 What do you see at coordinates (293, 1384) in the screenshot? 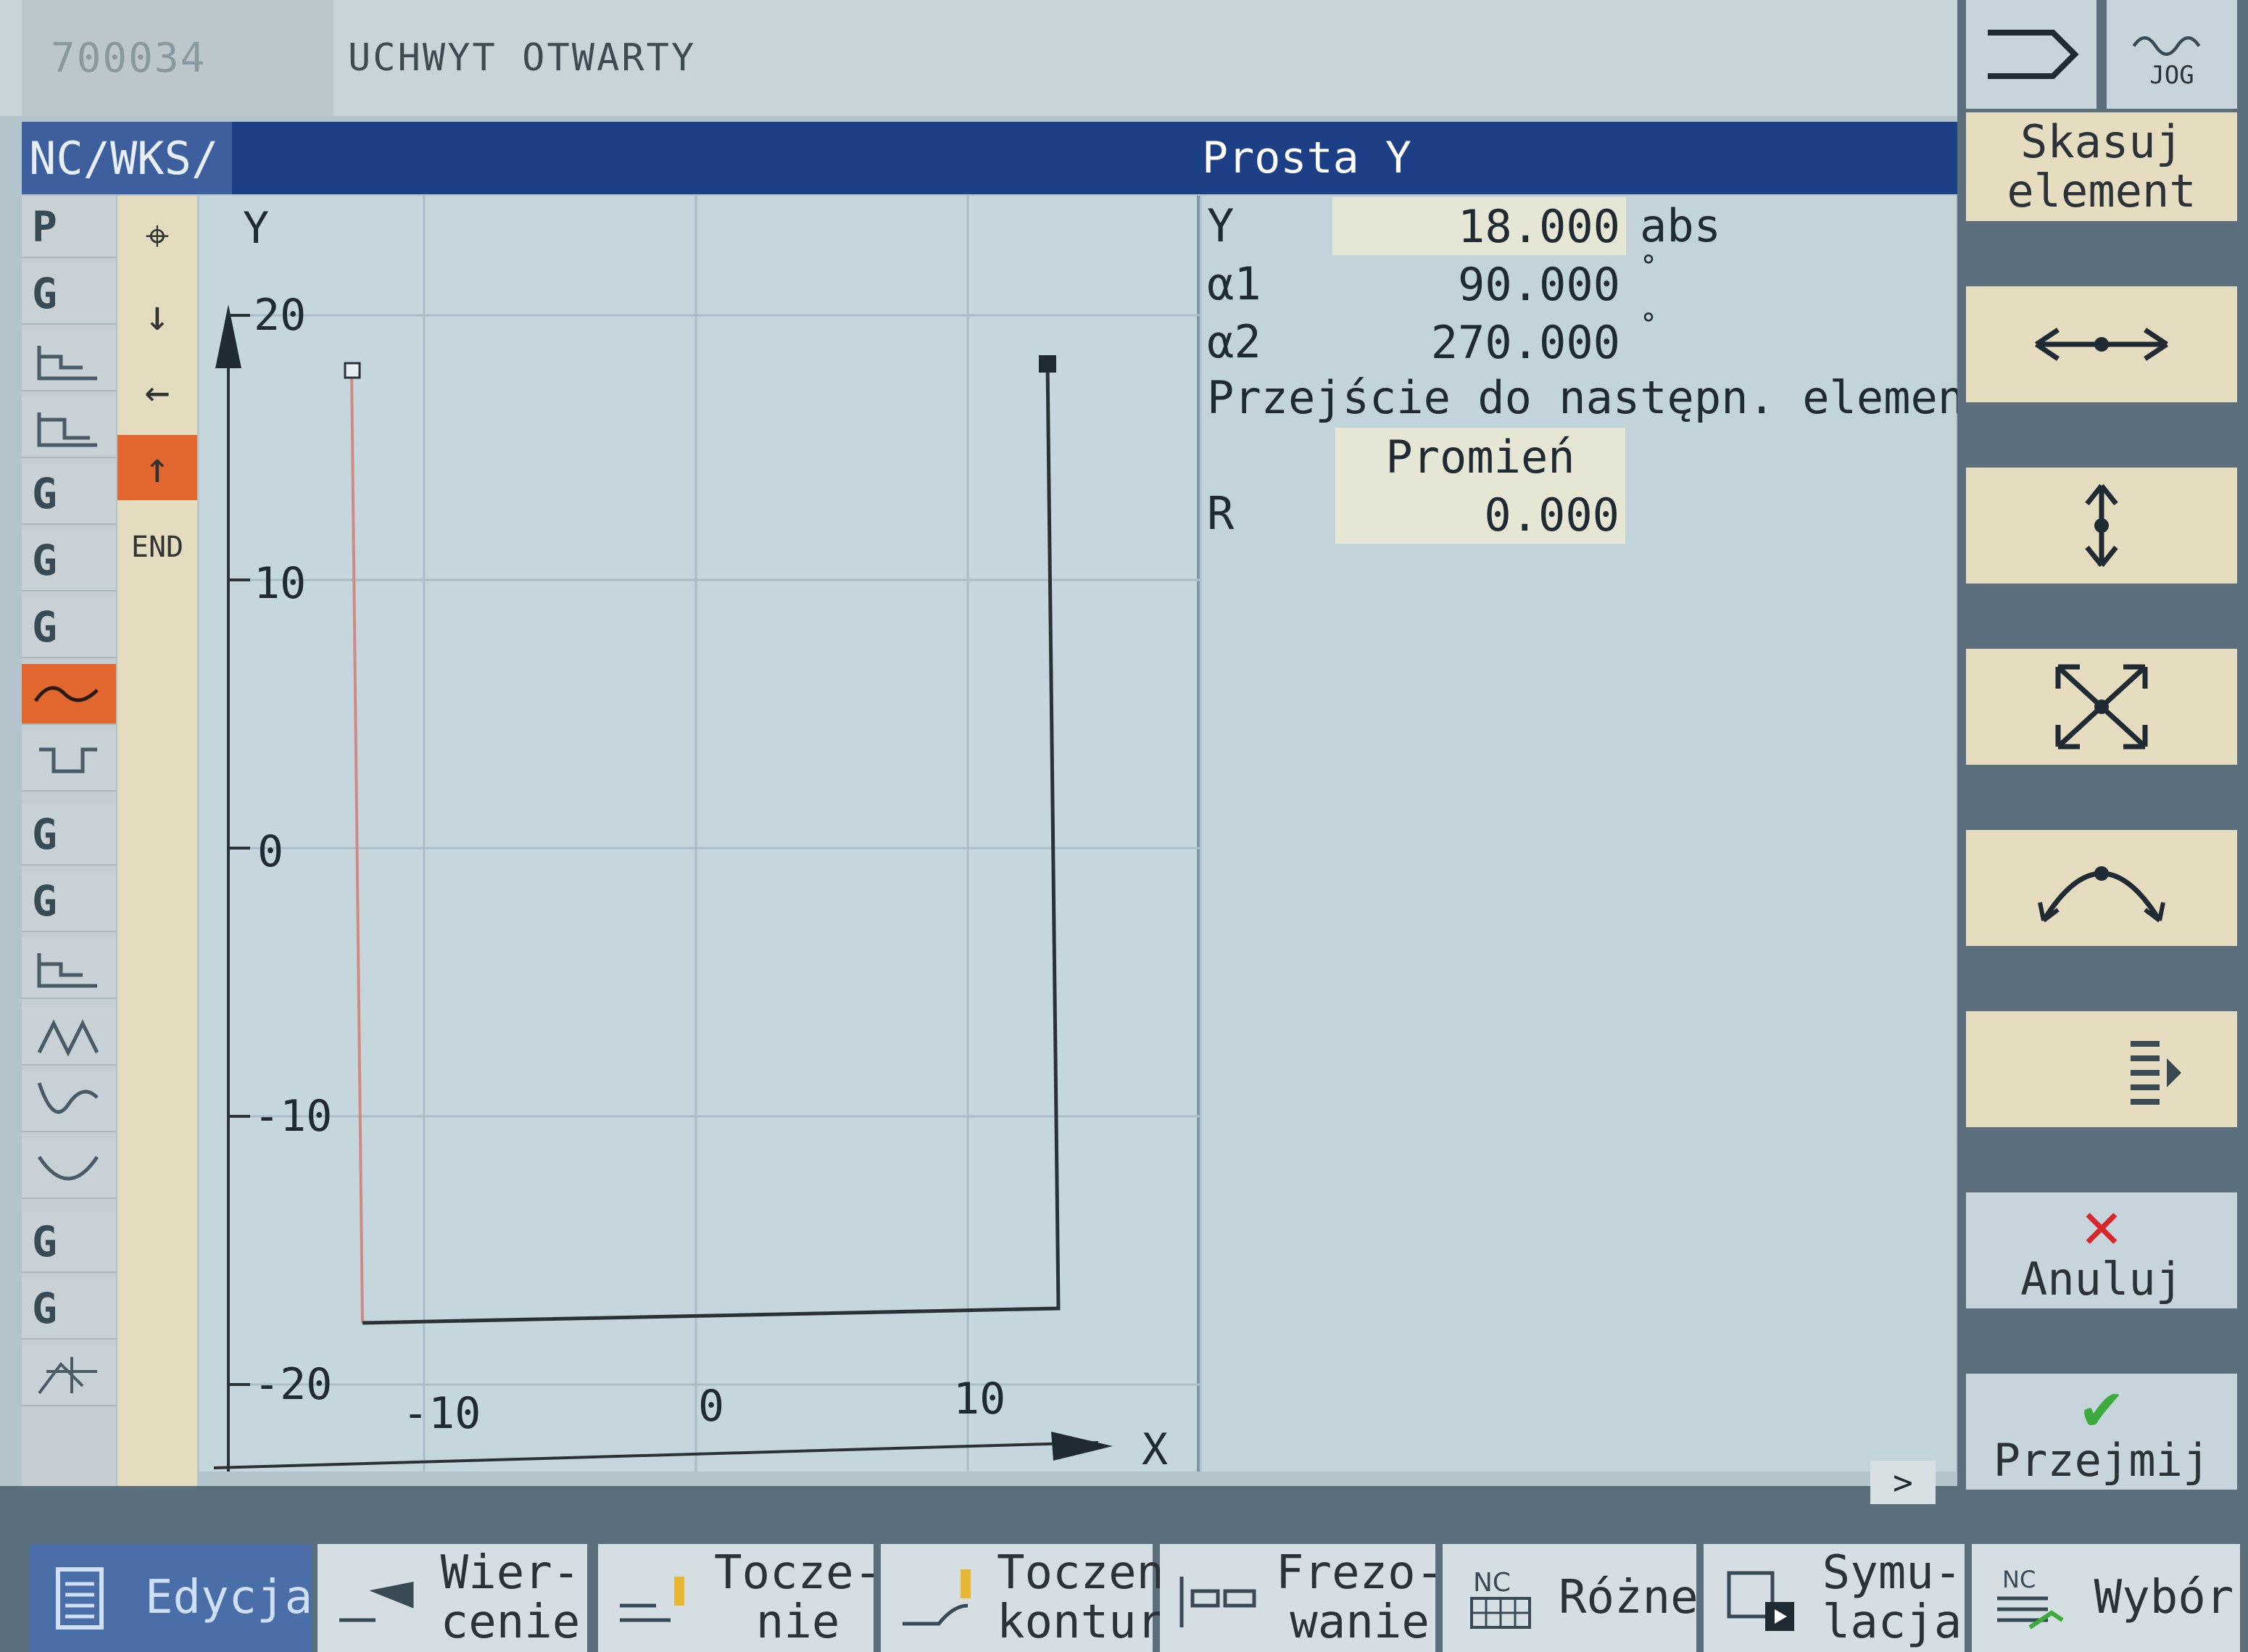
I see `y-tick-label: -20` at bounding box center [293, 1384].